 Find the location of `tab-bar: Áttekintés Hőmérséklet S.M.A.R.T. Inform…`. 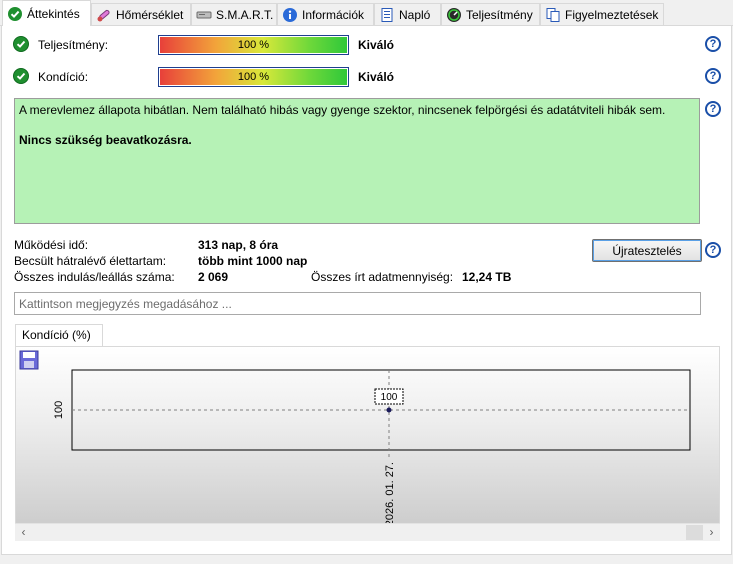

tab-bar: Áttekintés Hőmérséklet S.M.A.R.T. Inform… is located at coordinates (366, 13).